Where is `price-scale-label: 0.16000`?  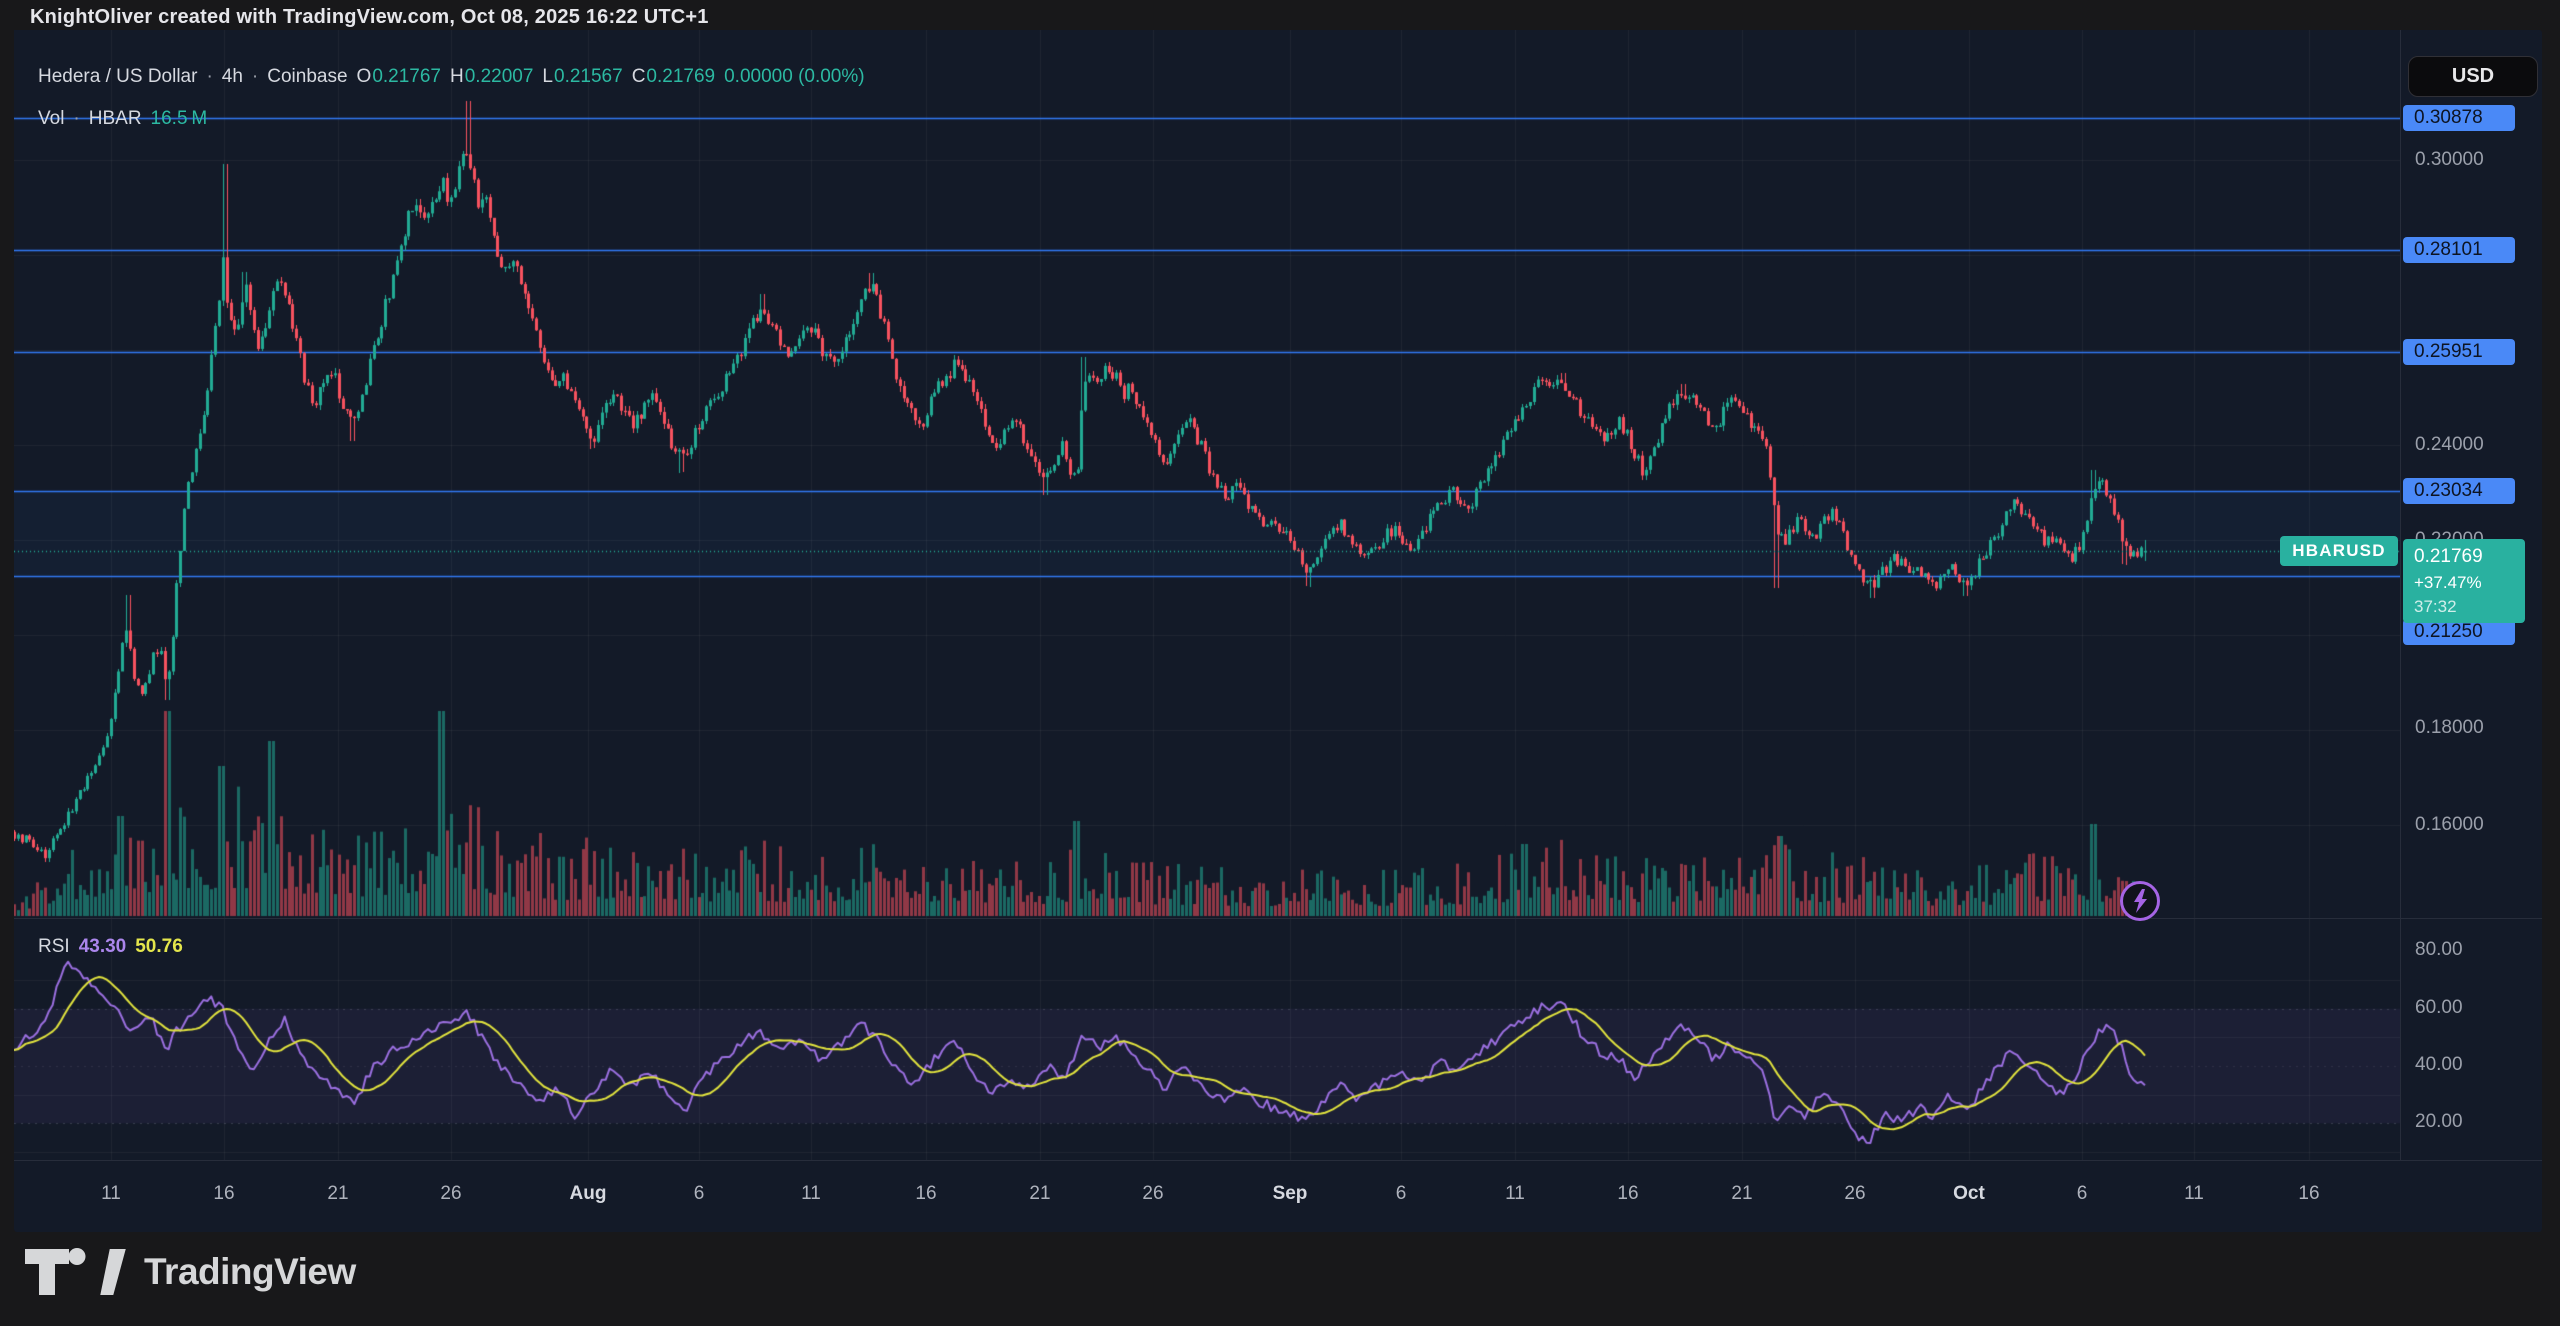 price-scale-label: 0.16000 is located at coordinates (2449, 824).